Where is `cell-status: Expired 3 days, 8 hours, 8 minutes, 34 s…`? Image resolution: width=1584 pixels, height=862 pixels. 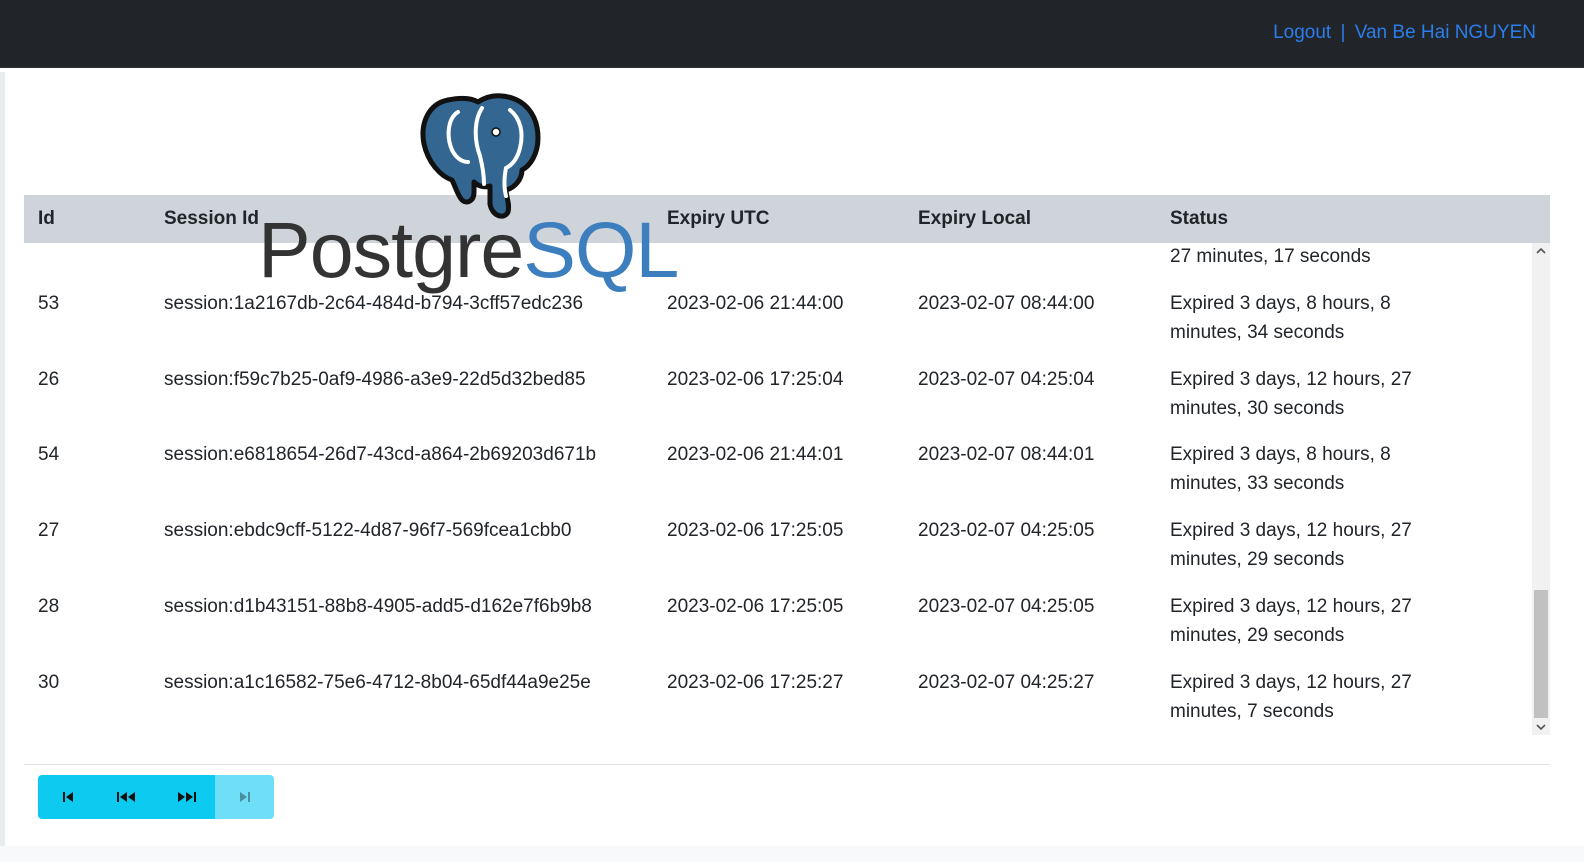 cell-status: Expired 3 days, 8 hours, 8 minutes, 34 s… is located at coordinates (1280, 318).